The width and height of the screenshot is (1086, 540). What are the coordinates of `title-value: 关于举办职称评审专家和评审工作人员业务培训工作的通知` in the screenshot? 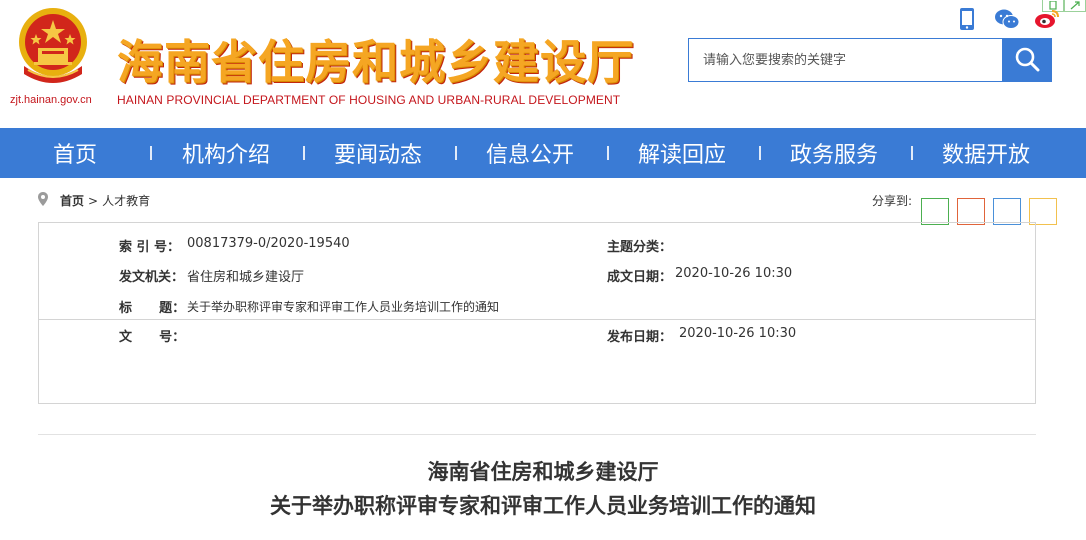 It's located at (343, 307).